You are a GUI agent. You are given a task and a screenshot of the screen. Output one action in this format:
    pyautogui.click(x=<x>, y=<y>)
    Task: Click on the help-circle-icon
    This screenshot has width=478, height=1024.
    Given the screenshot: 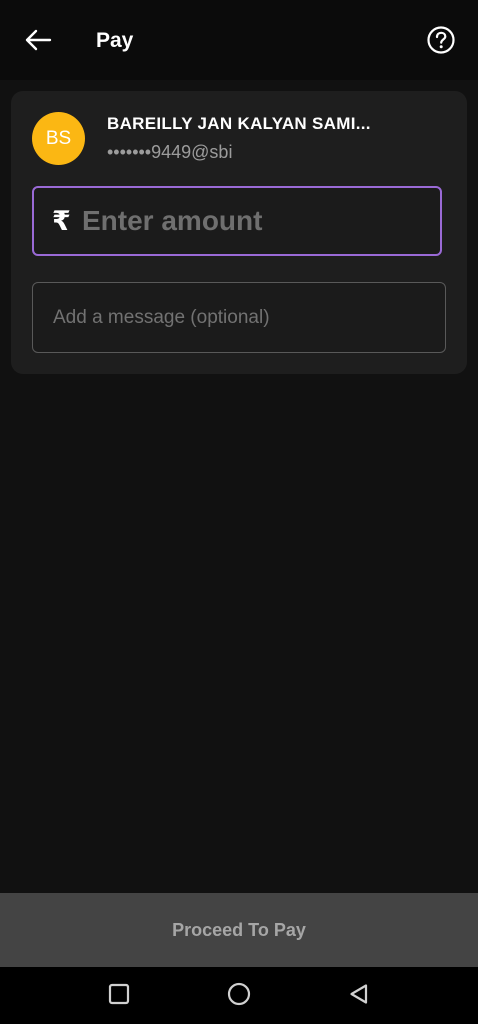 What is the action you would take?
    pyautogui.click(x=441, y=42)
    